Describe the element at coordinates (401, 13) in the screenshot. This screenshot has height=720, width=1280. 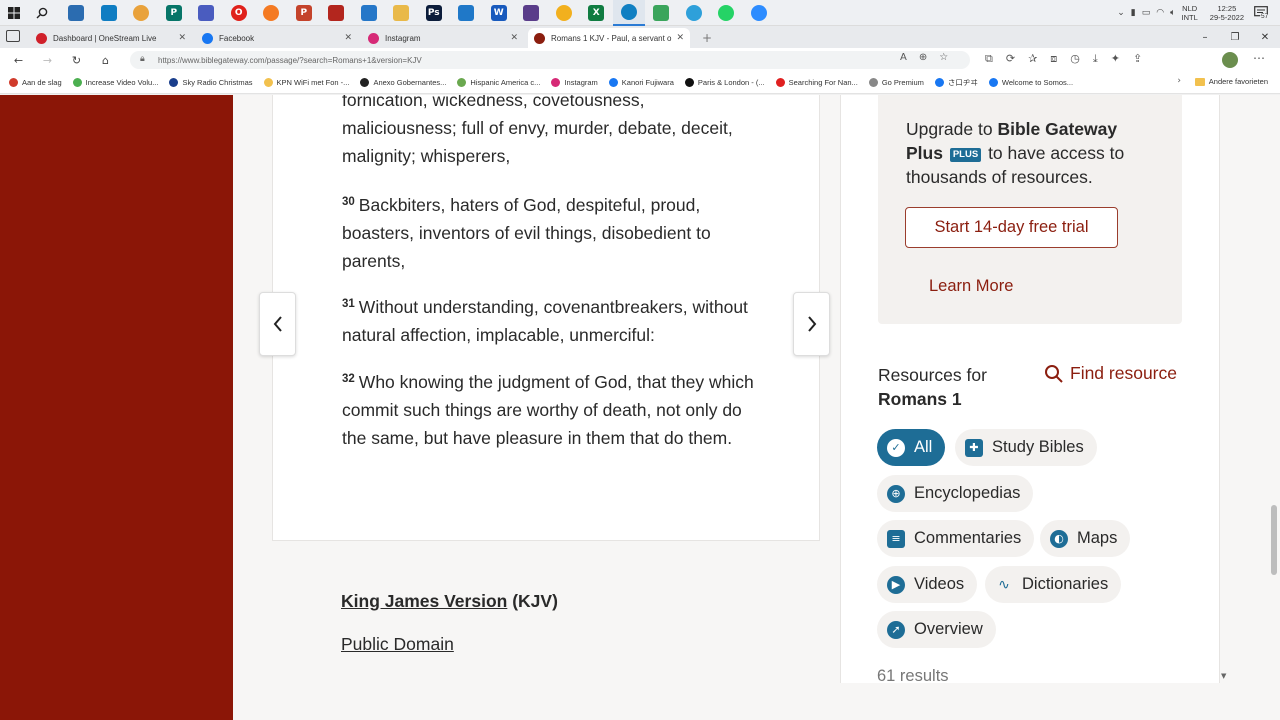
I see `taskbar-app-folder` at that location.